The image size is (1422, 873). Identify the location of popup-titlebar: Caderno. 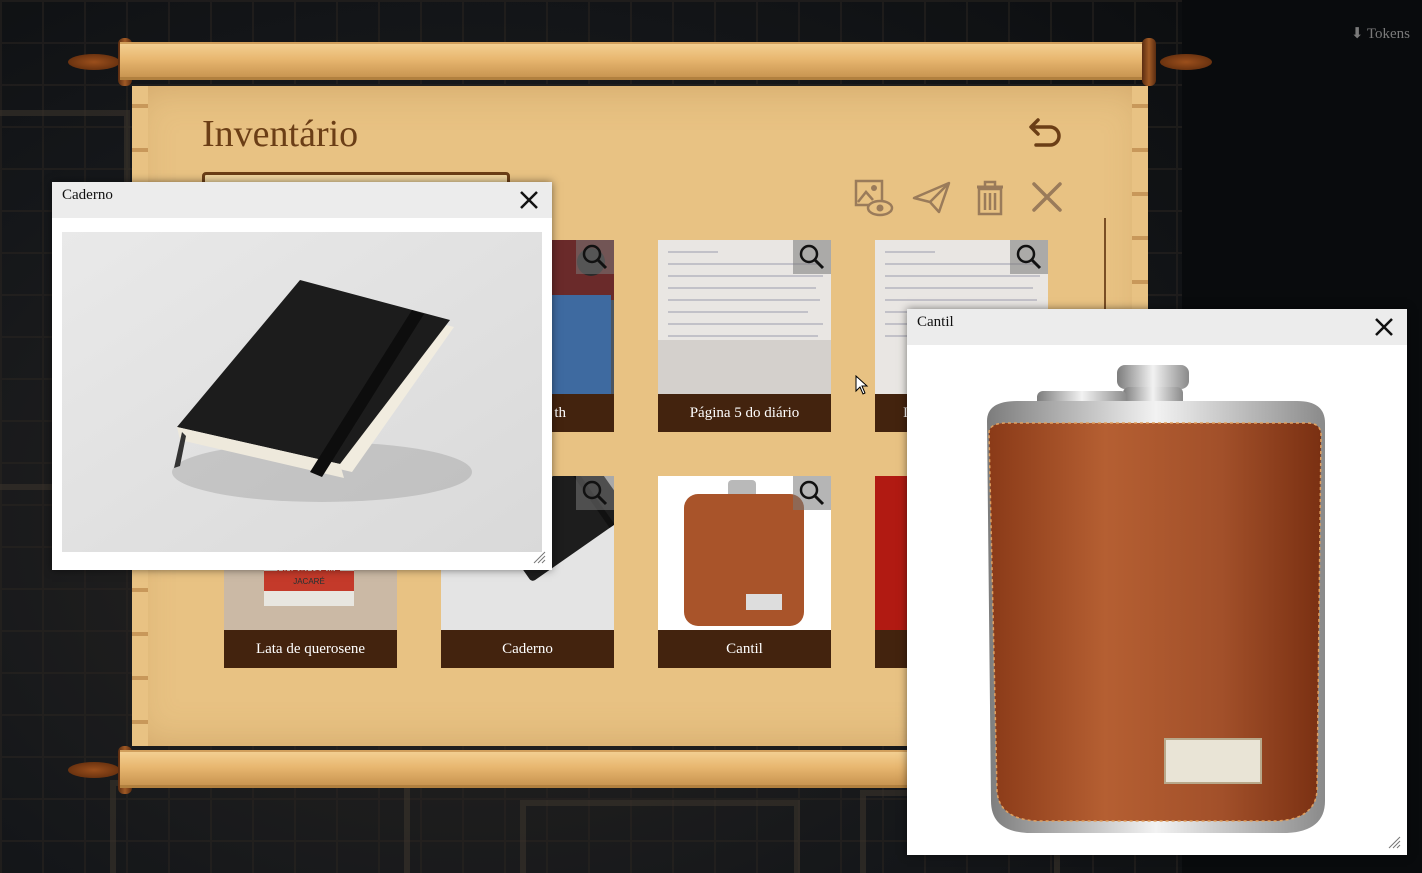
(302, 200).